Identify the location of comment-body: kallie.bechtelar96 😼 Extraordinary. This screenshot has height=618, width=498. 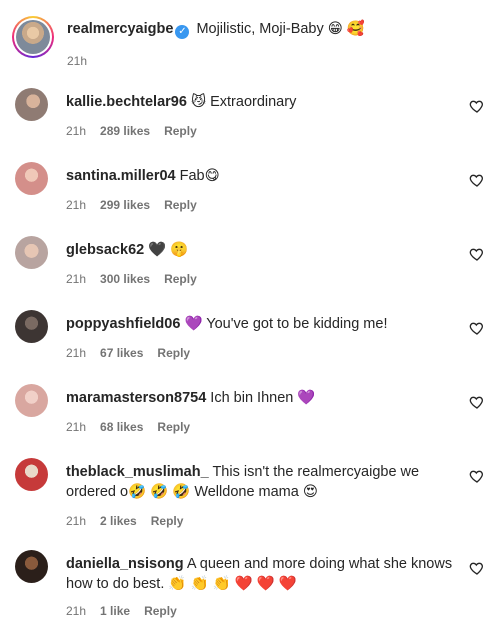
(263, 102).